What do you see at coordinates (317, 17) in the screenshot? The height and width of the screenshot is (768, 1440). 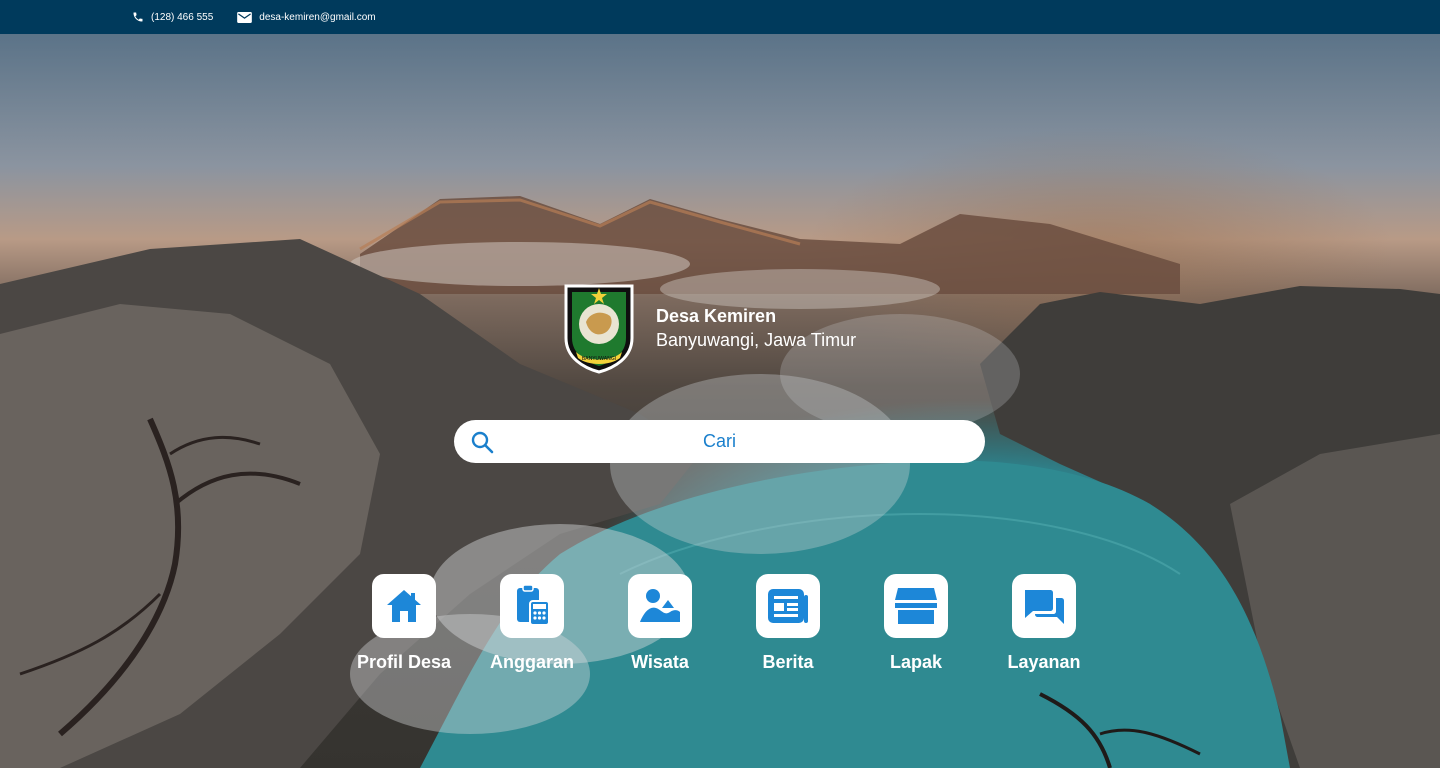 I see `email-address: desa-kemiren@gmail.com` at bounding box center [317, 17].